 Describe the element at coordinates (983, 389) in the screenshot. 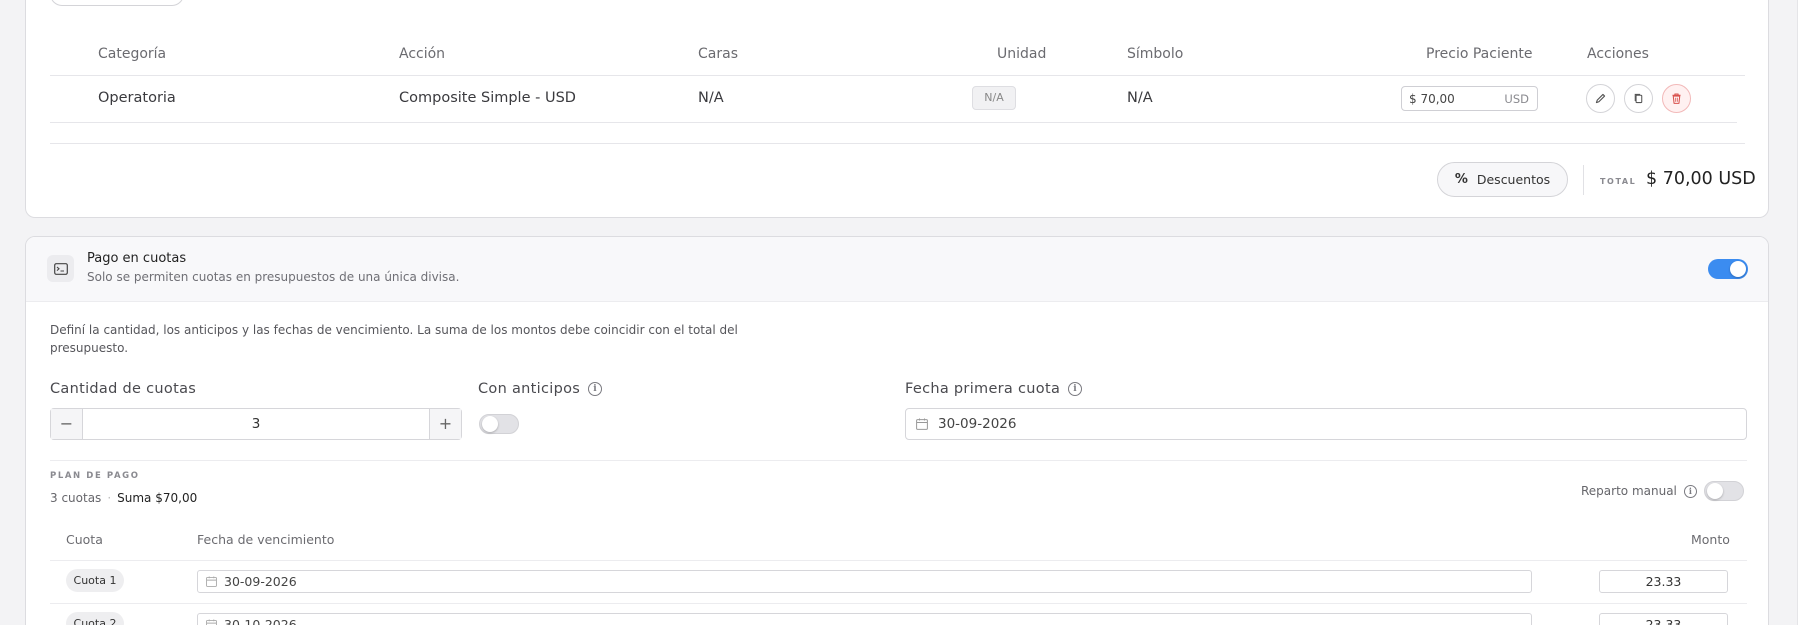

I see `fecha-label-text: Fecha primera cuota` at that location.